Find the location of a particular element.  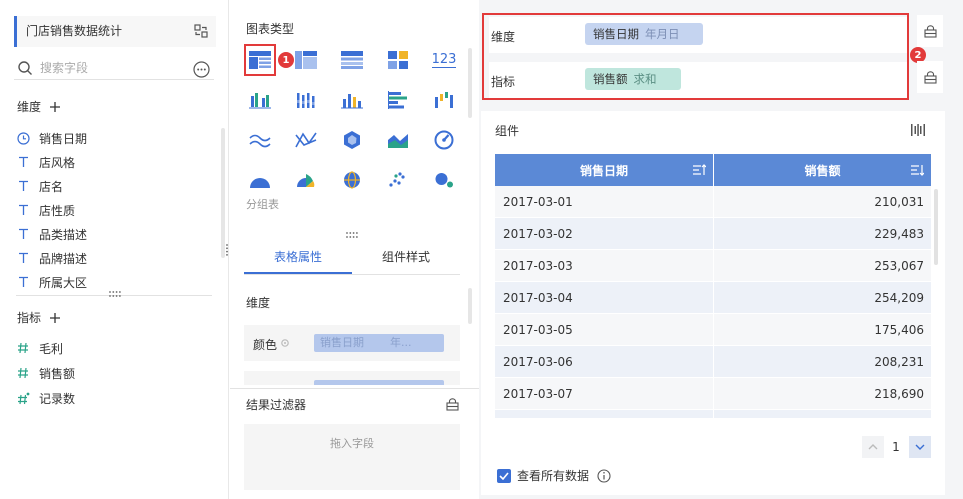

field-item-store-name: 店名 is located at coordinates (39, 186).